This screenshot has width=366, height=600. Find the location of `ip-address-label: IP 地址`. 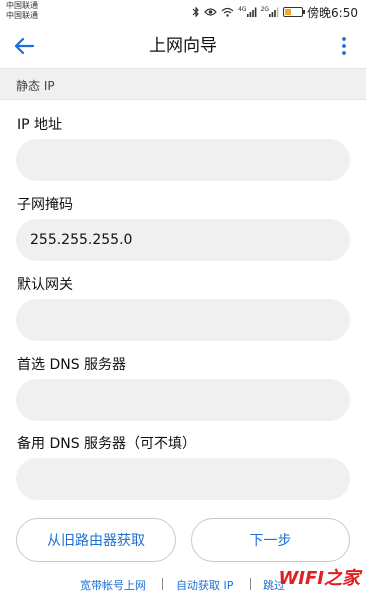

ip-address-label: IP 地址 is located at coordinates (40, 125).